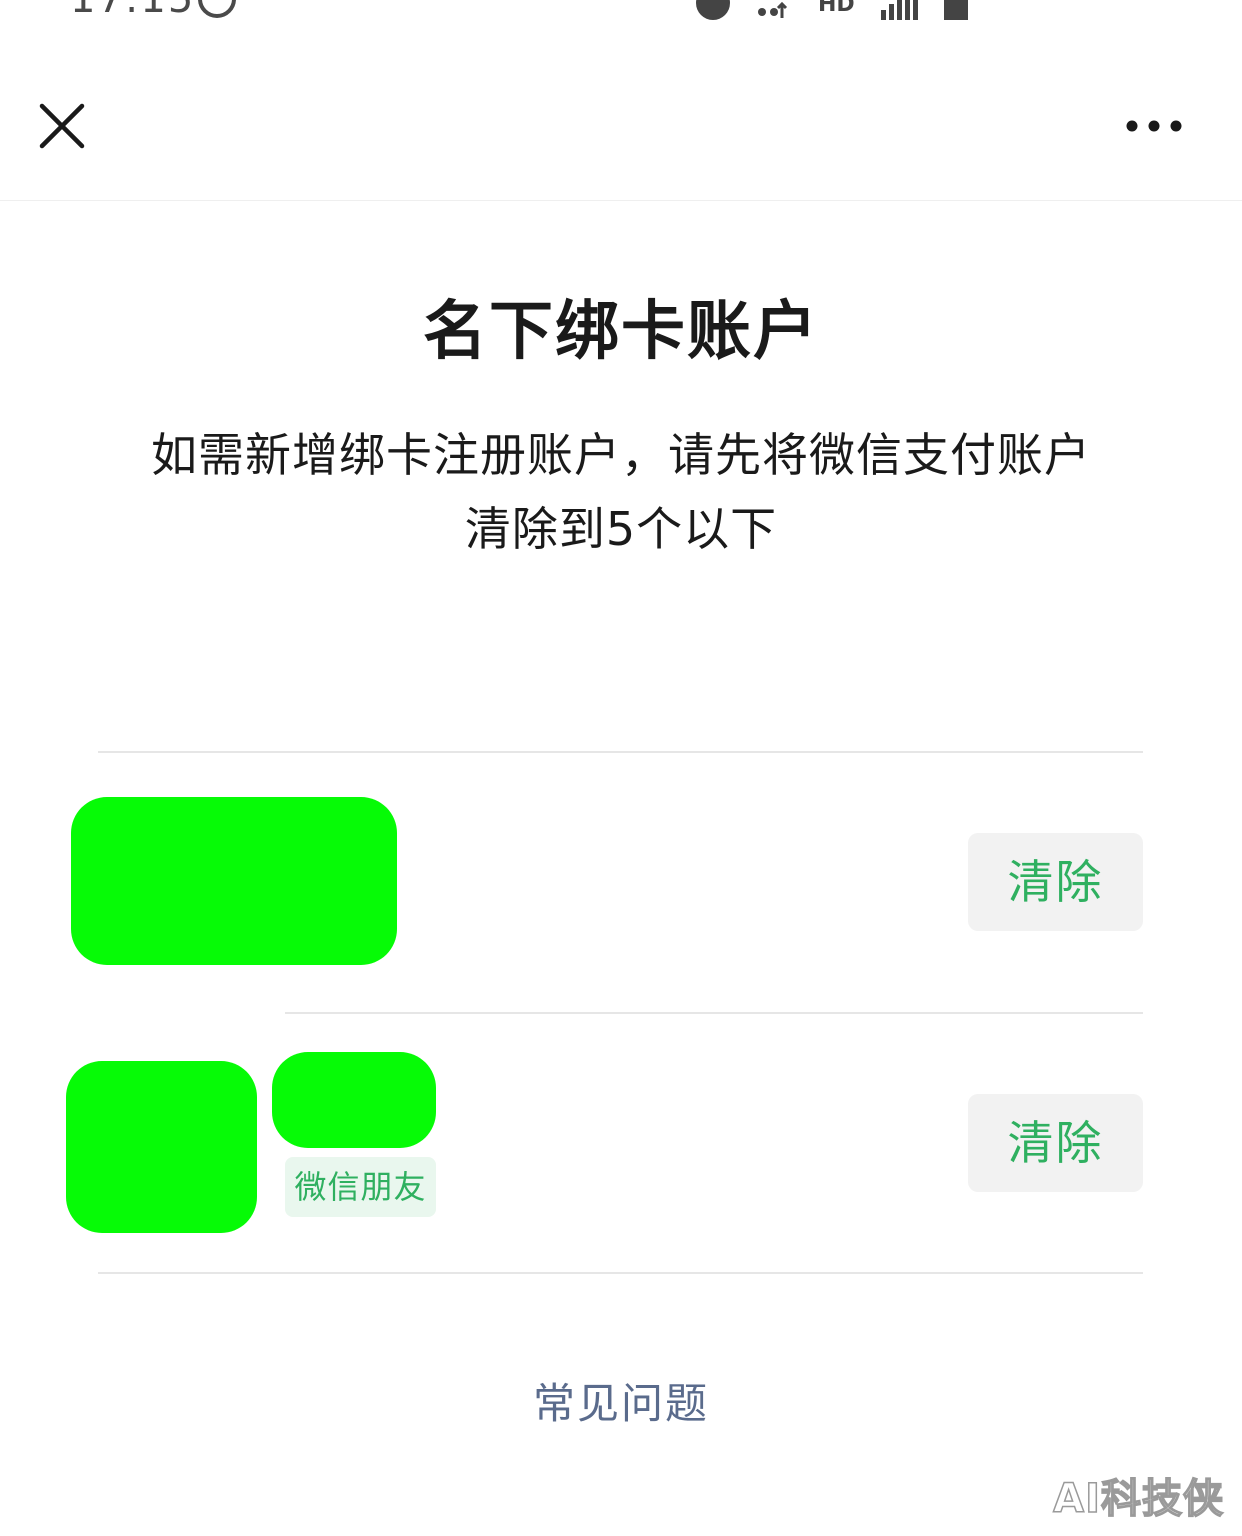 Image resolution: width=1242 pixels, height=1536 pixels. What do you see at coordinates (620, 1273) in the screenshot?
I see `list-divider-bottom` at bounding box center [620, 1273].